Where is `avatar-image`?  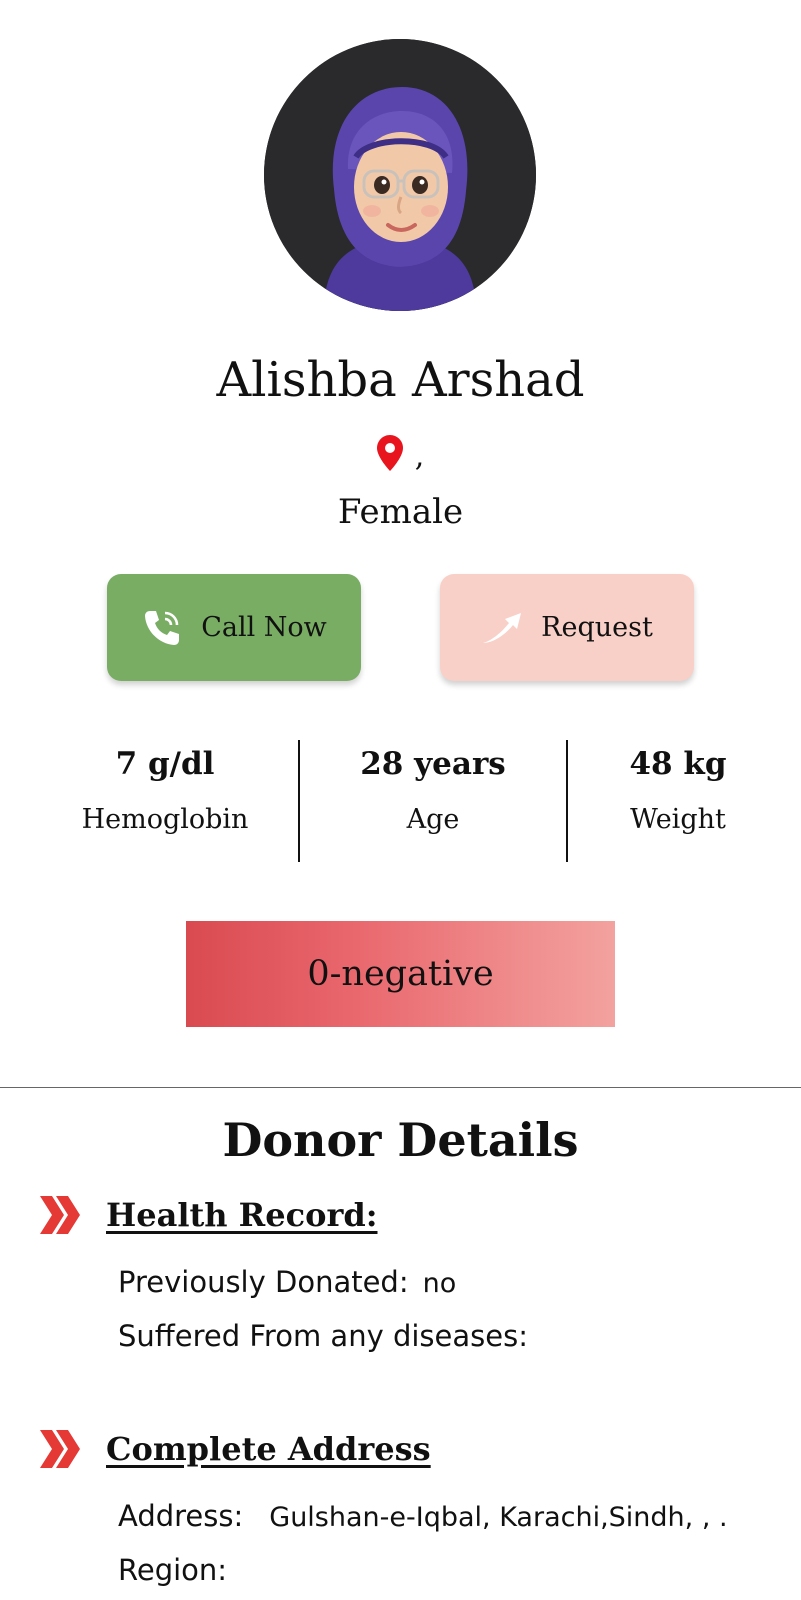
avatar-image is located at coordinates (400, 175).